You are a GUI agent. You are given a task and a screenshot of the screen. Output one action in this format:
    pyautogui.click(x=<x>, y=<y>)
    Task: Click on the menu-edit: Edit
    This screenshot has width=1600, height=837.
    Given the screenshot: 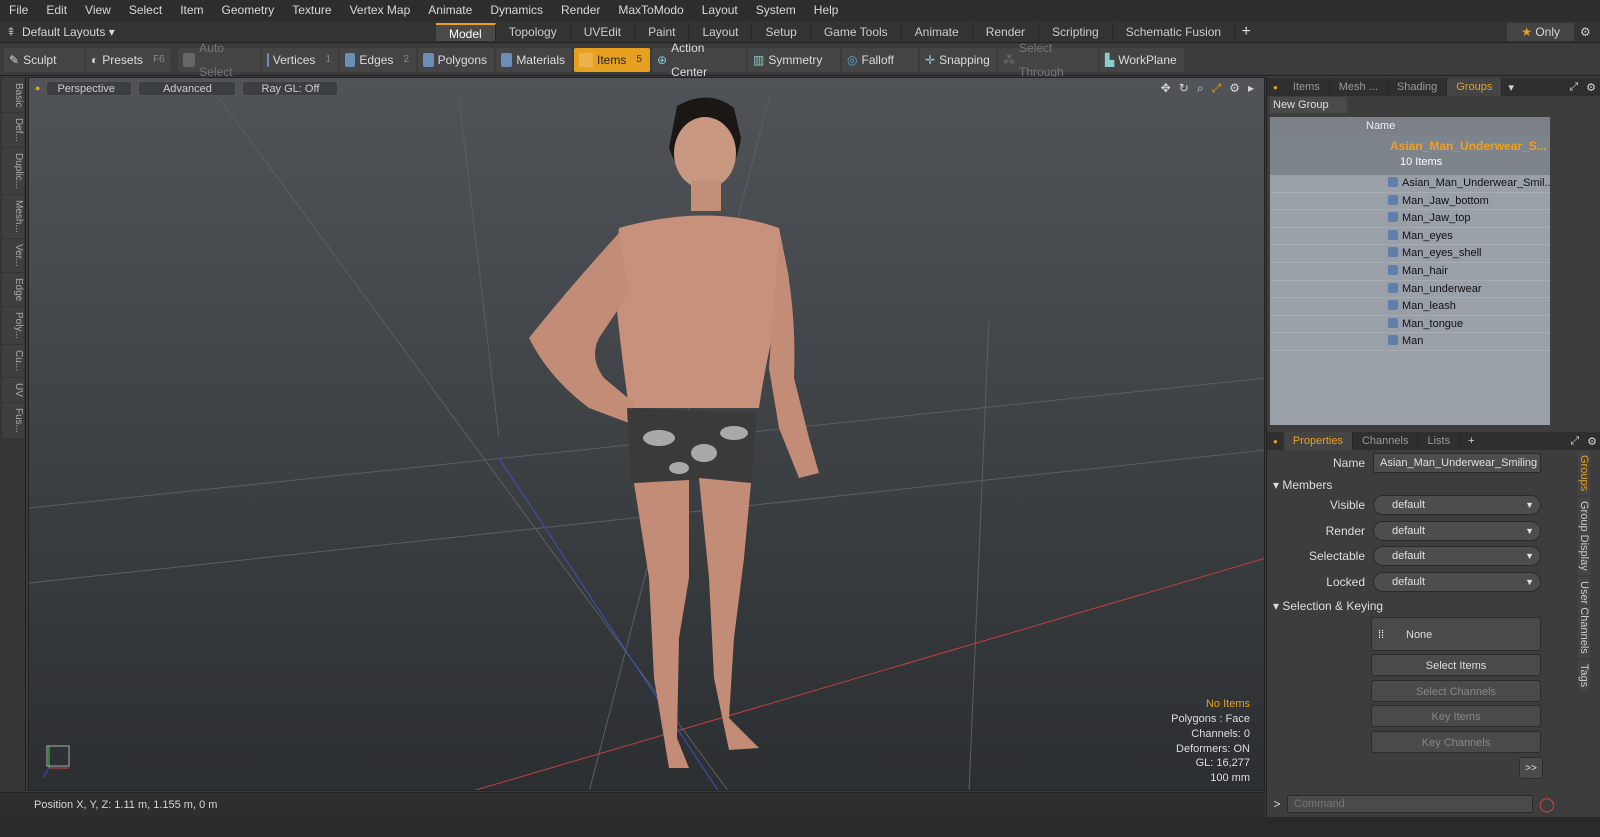 What is the action you would take?
    pyautogui.click(x=56, y=10)
    